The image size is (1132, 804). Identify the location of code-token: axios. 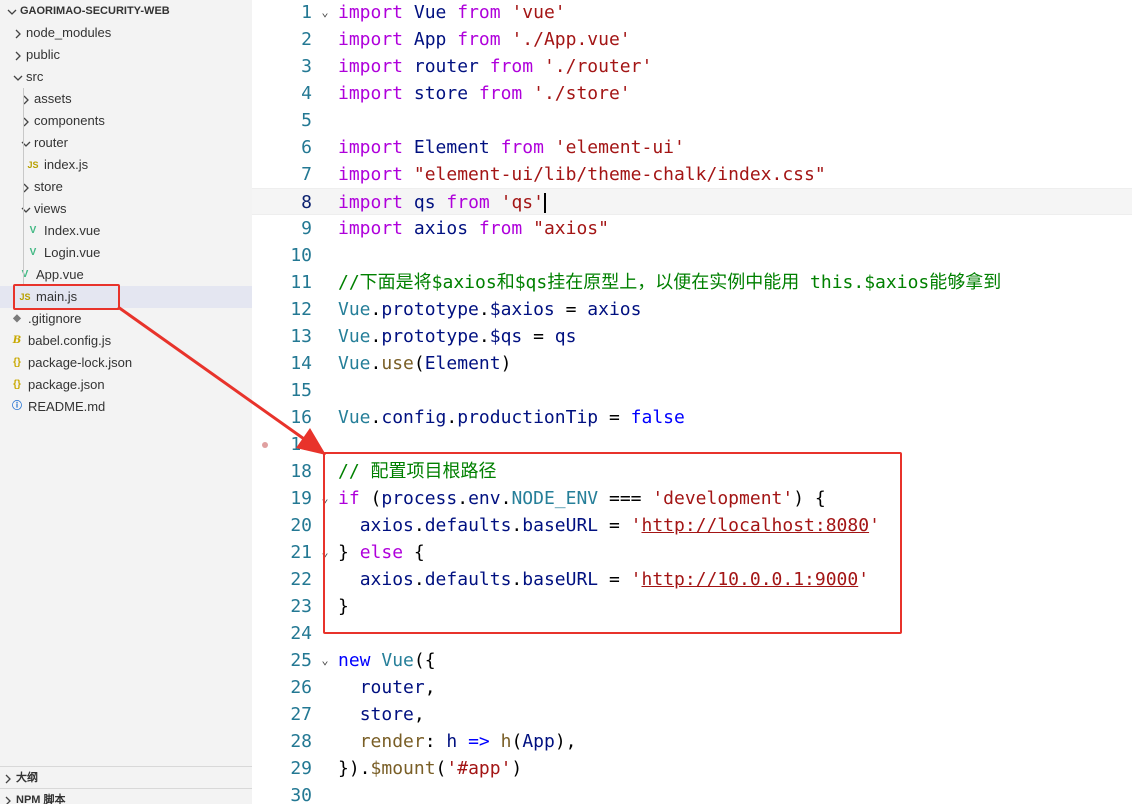
(441, 228).